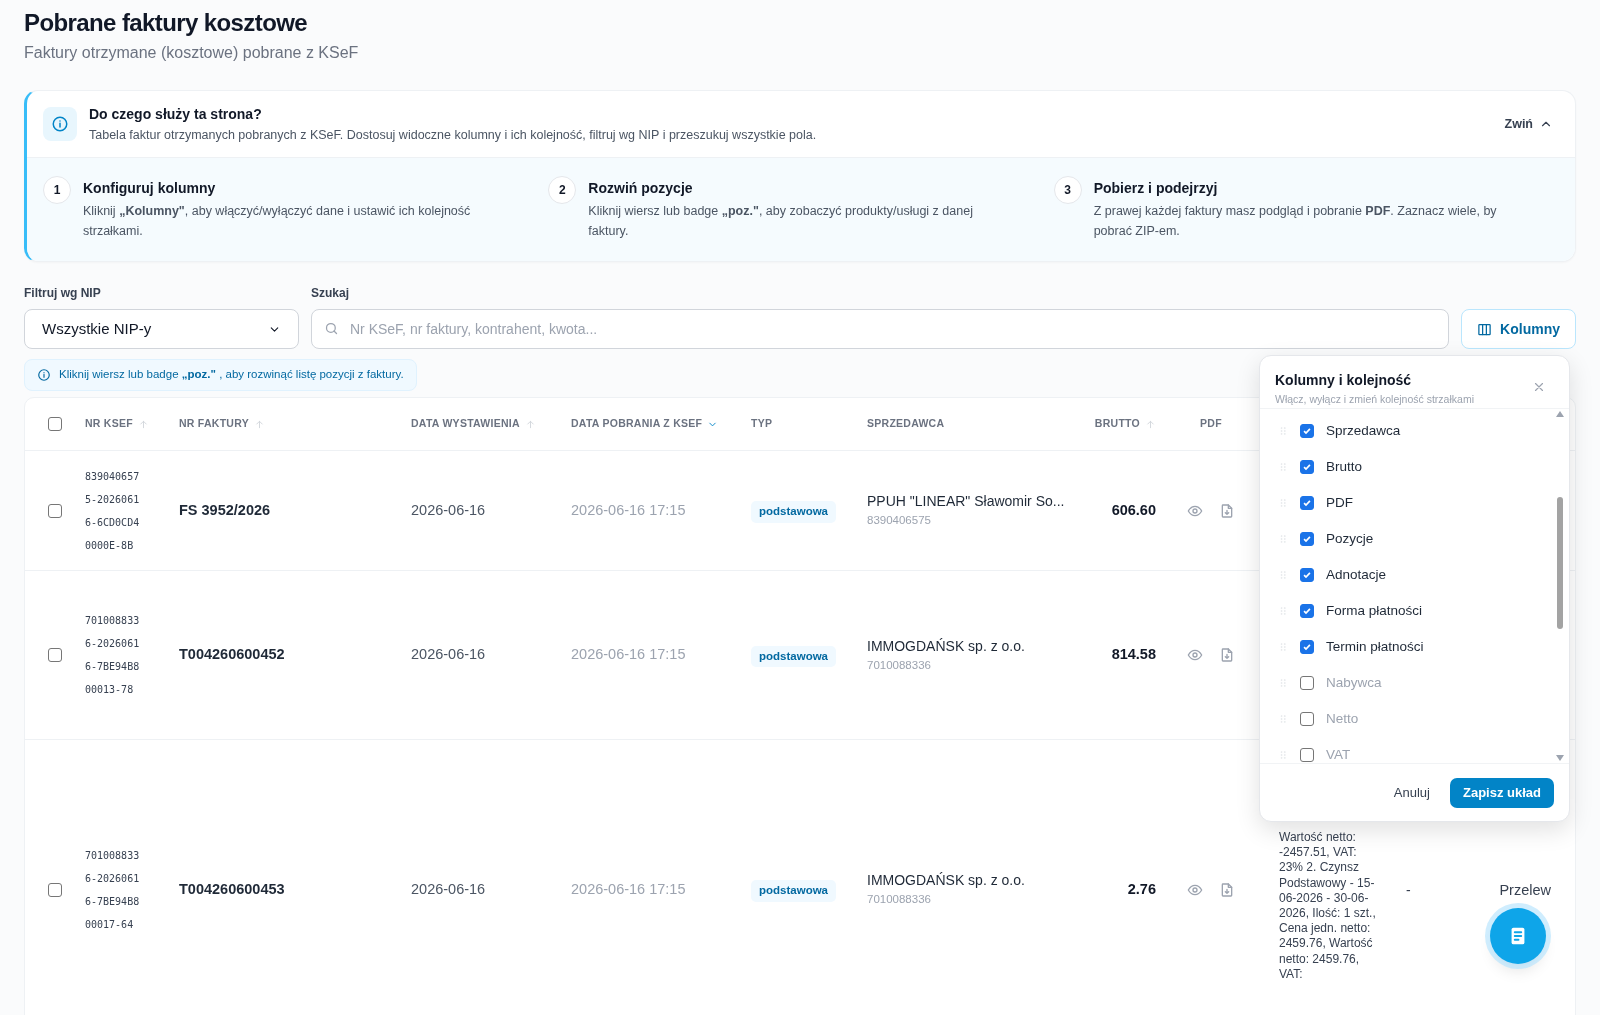  What do you see at coordinates (117, 424) in the screenshot?
I see `column-header: NR KSEF` at bounding box center [117, 424].